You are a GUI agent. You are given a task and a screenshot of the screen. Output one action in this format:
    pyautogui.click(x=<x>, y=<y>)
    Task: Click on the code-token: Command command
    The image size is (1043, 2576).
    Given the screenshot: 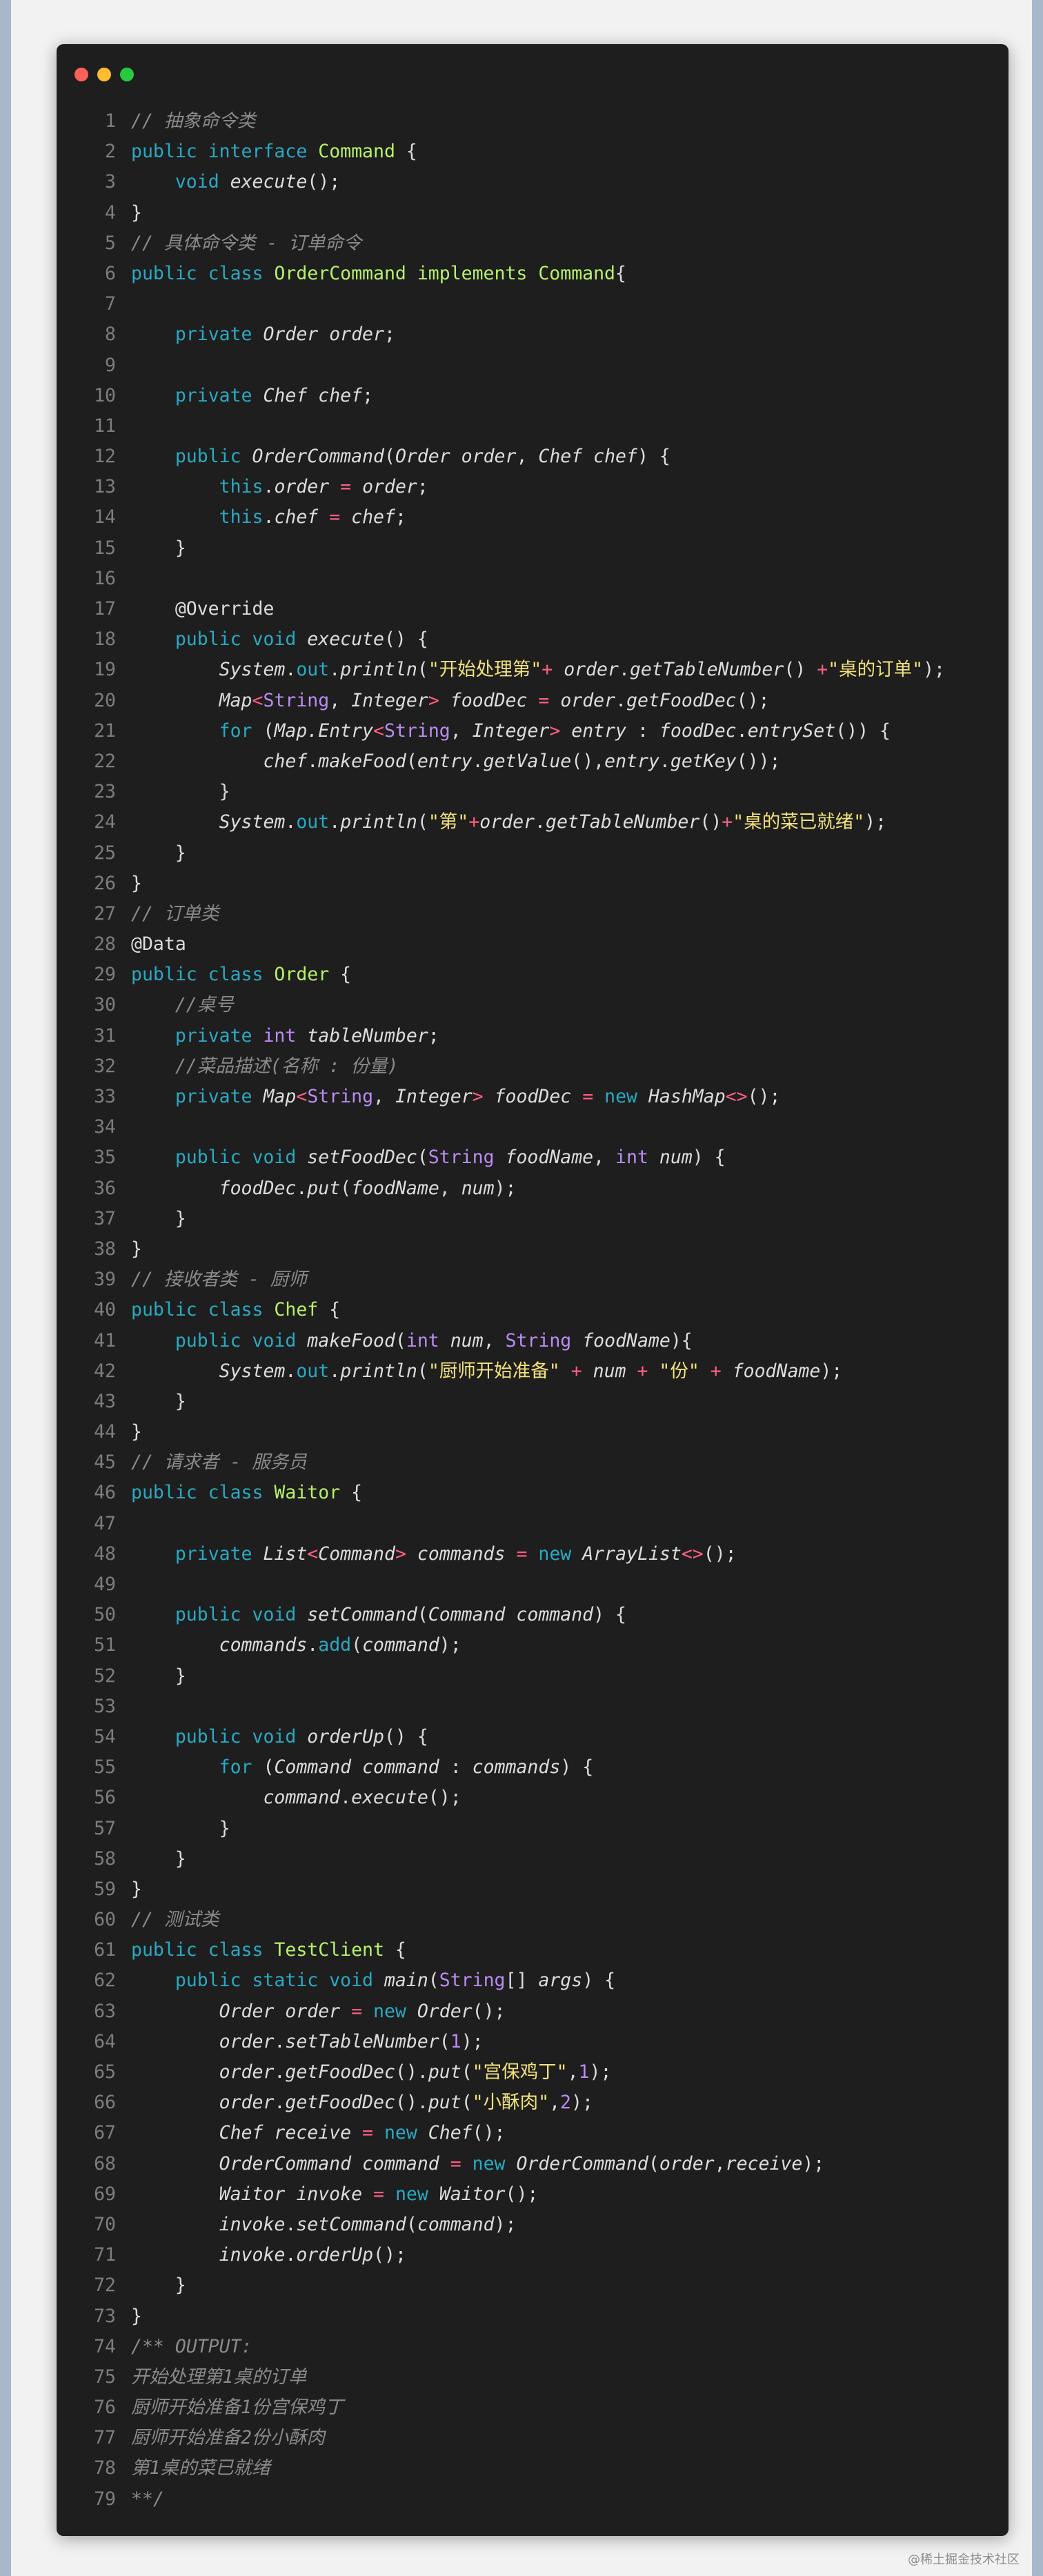 What is the action you would take?
    pyautogui.click(x=356, y=1767)
    